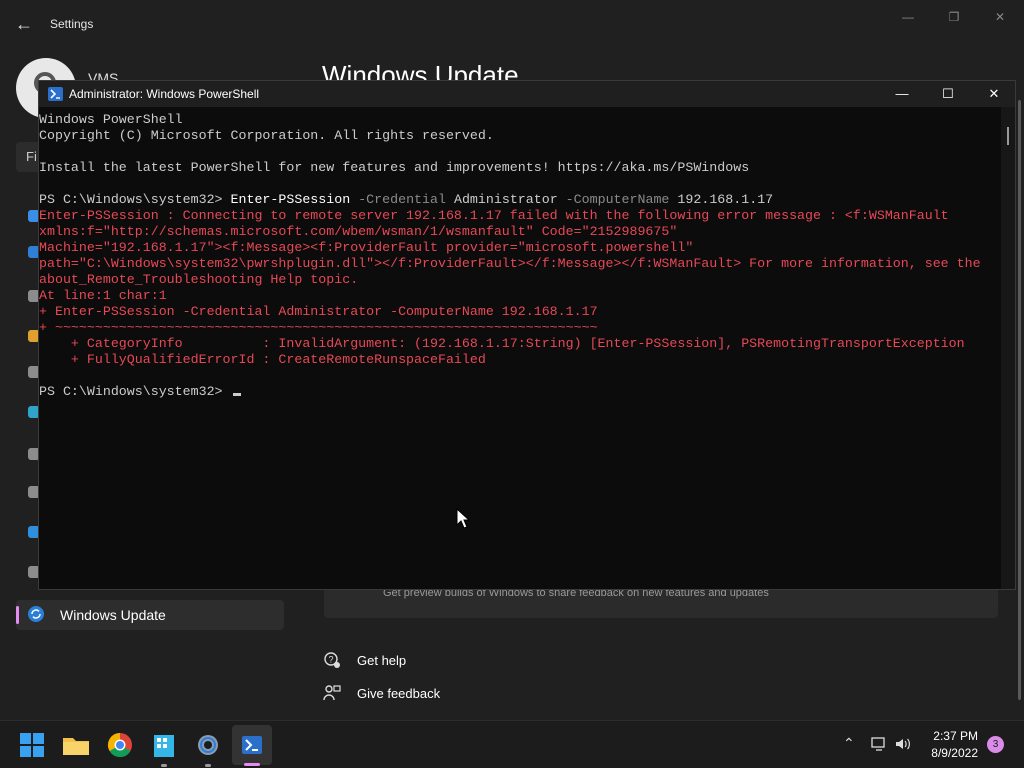 This screenshot has height=768, width=1024. What do you see at coordinates (908, 17) in the screenshot?
I see `settings-minimize-button: —` at bounding box center [908, 17].